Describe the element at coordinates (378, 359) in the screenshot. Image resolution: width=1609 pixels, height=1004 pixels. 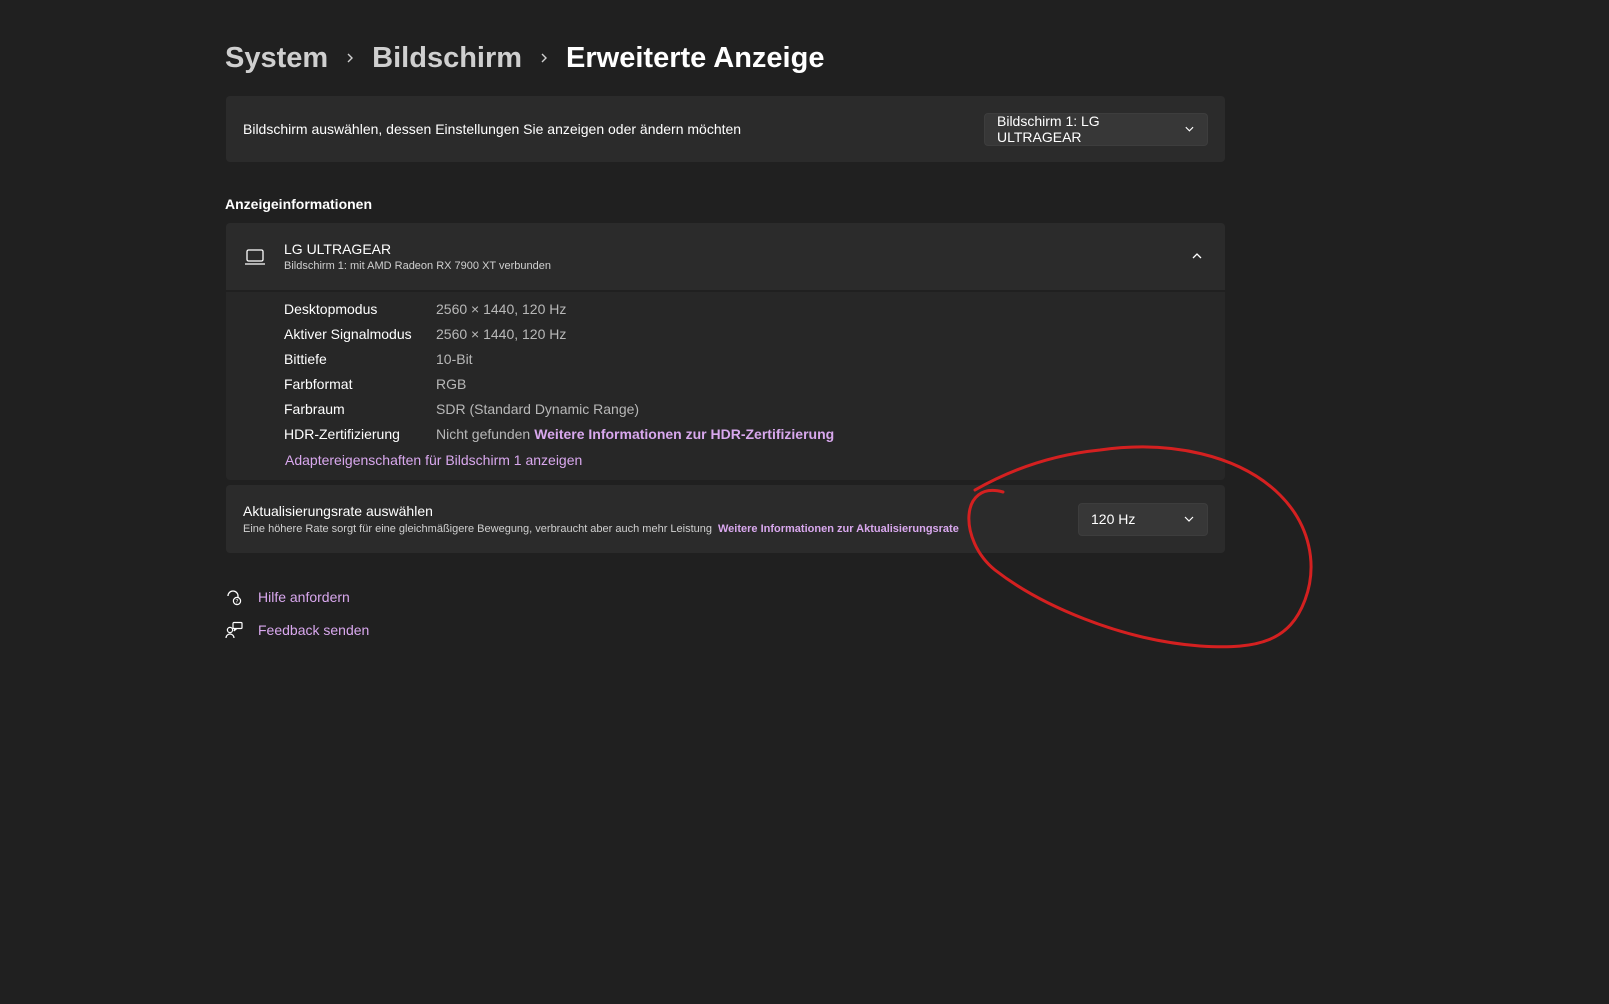
I see `info-row-bit-depth: Bittiefe 10-Bit` at that location.